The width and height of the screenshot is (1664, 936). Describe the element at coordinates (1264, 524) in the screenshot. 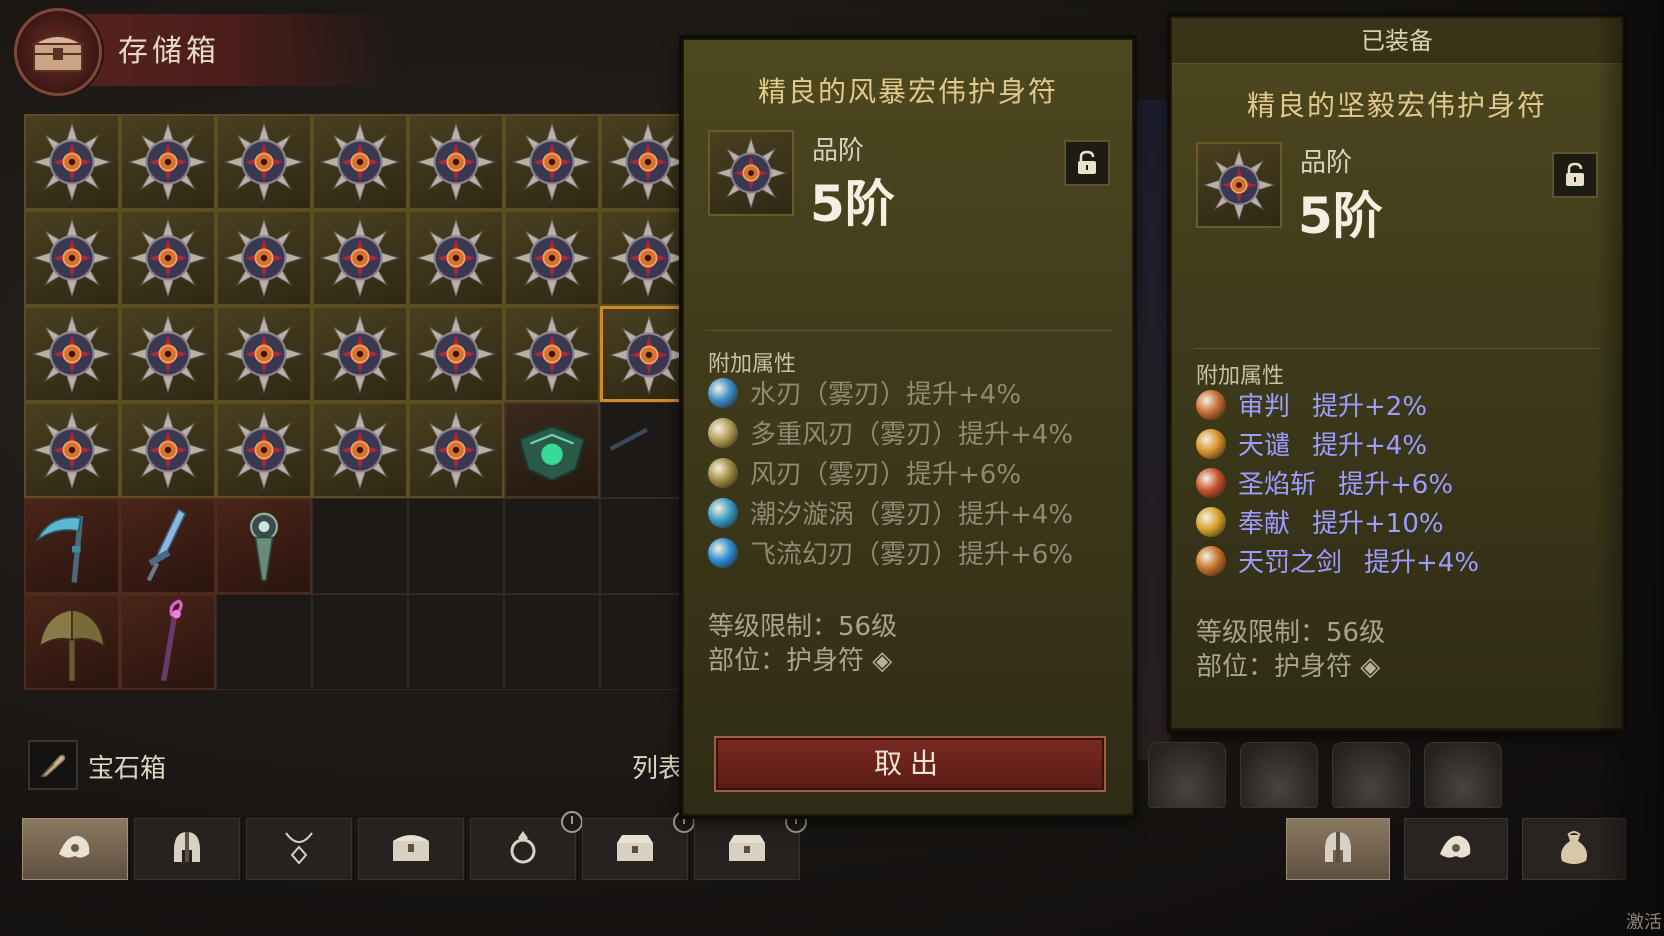

I see `attribute-skill: 奉献` at that location.